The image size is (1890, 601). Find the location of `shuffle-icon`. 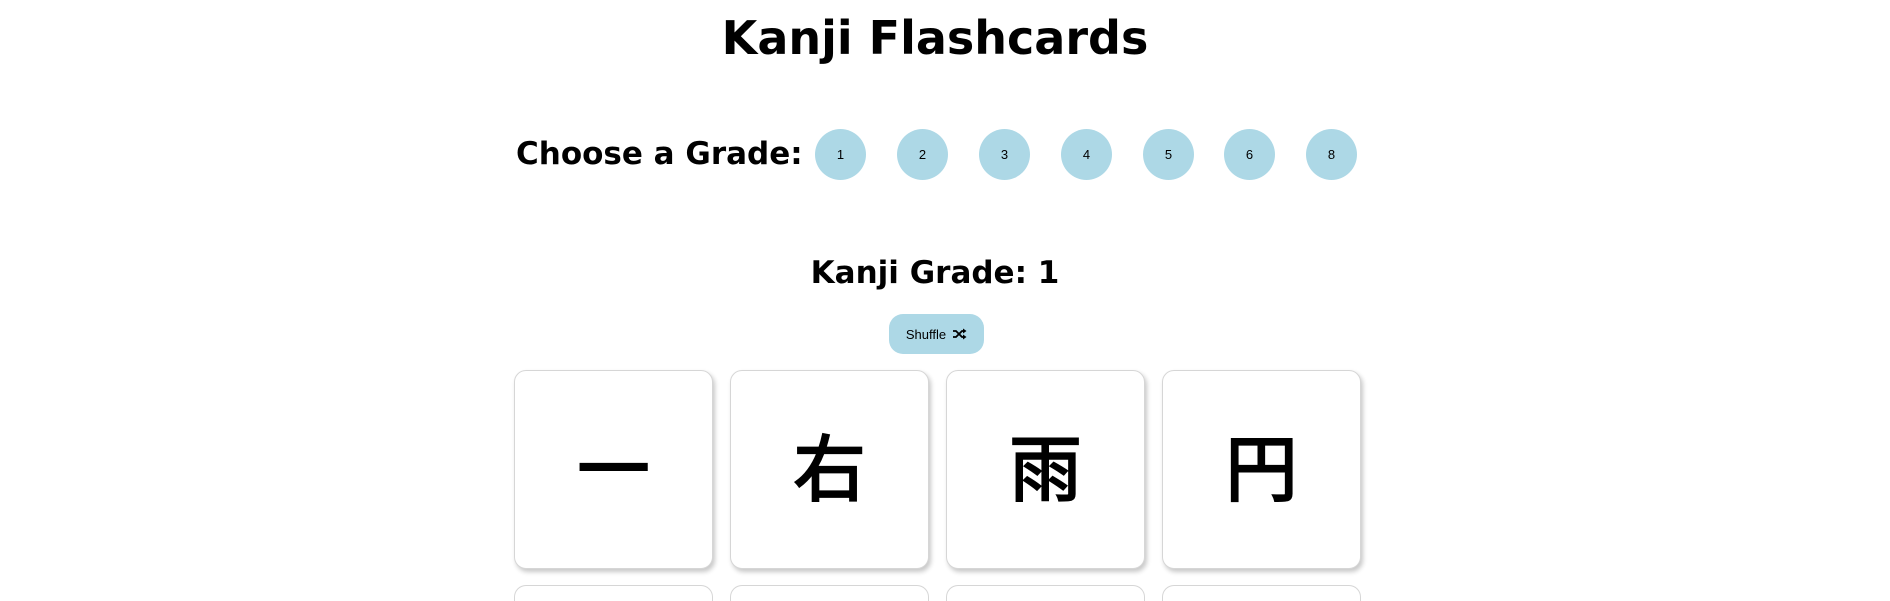

shuffle-icon is located at coordinates (960, 334).